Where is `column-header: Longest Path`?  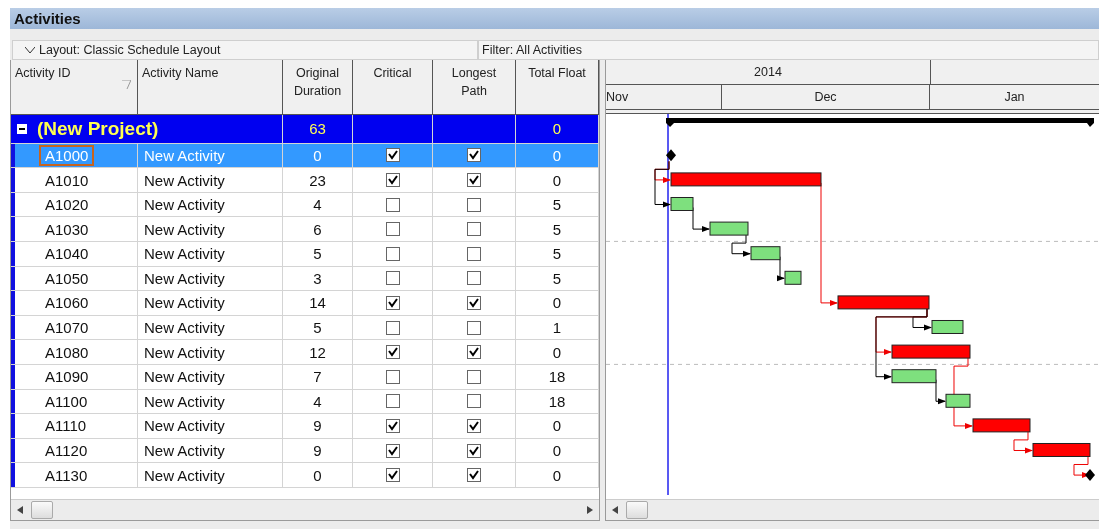
column-header: Longest Path is located at coordinates (474, 86).